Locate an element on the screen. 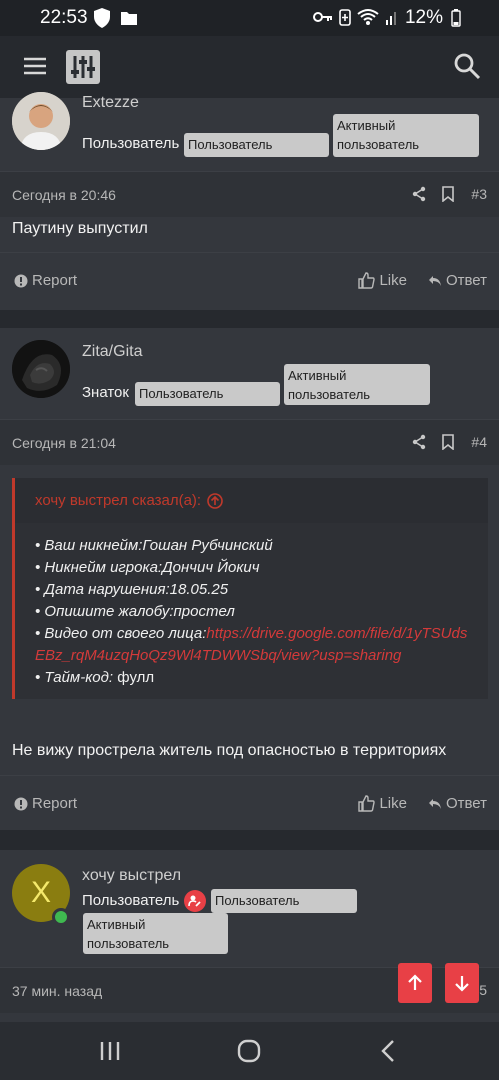  back-icon is located at coordinates (388, 1051).